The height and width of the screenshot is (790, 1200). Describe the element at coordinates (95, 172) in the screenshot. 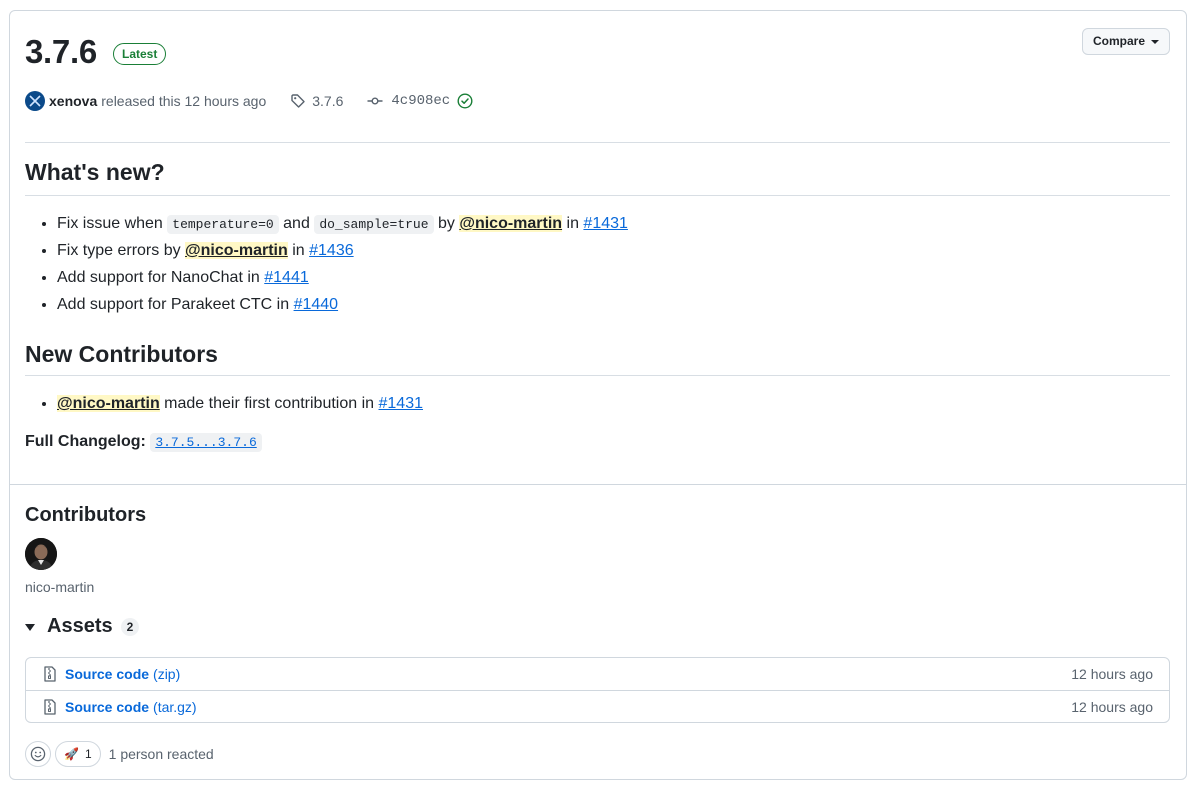

I see `whats-new-heading: What's new?` at that location.